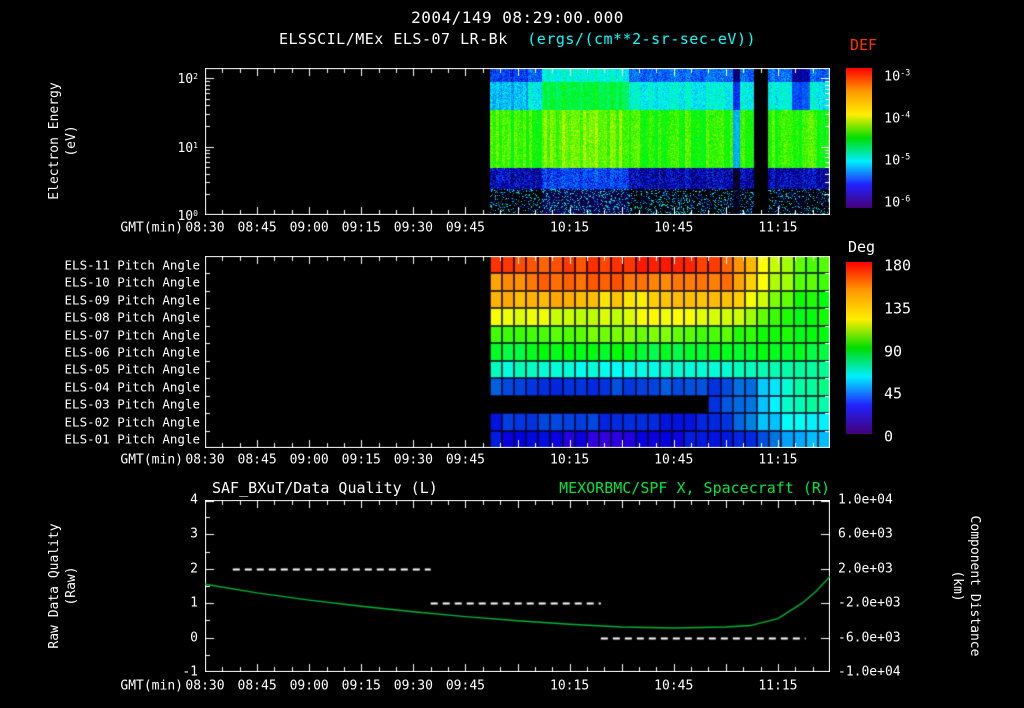 The height and width of the screenshot is (708, 1024). What do you see at coordinates (132, 387) in the screenshot?
I see `pitch-row-label: ELS-04 Pitch Angle` at bounding box center [132, 387].